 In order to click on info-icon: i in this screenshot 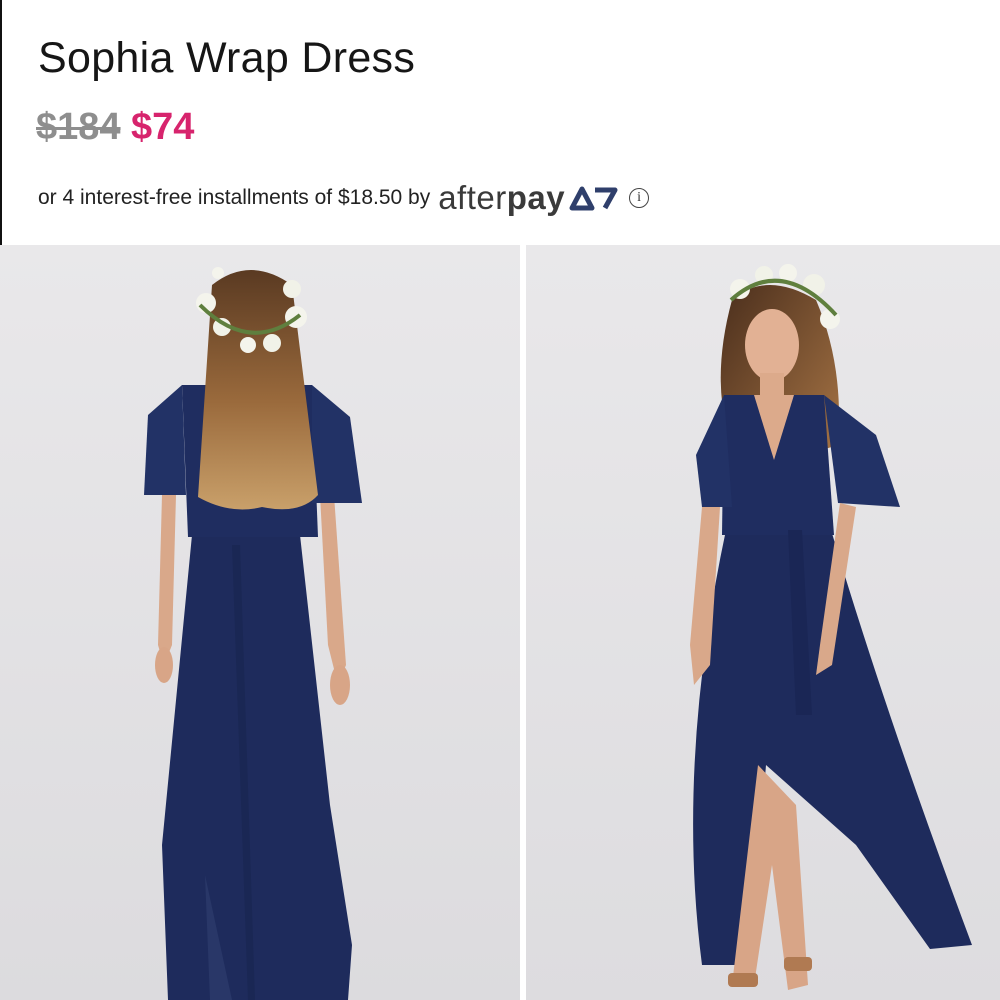, I will do `click(639, 198)`.